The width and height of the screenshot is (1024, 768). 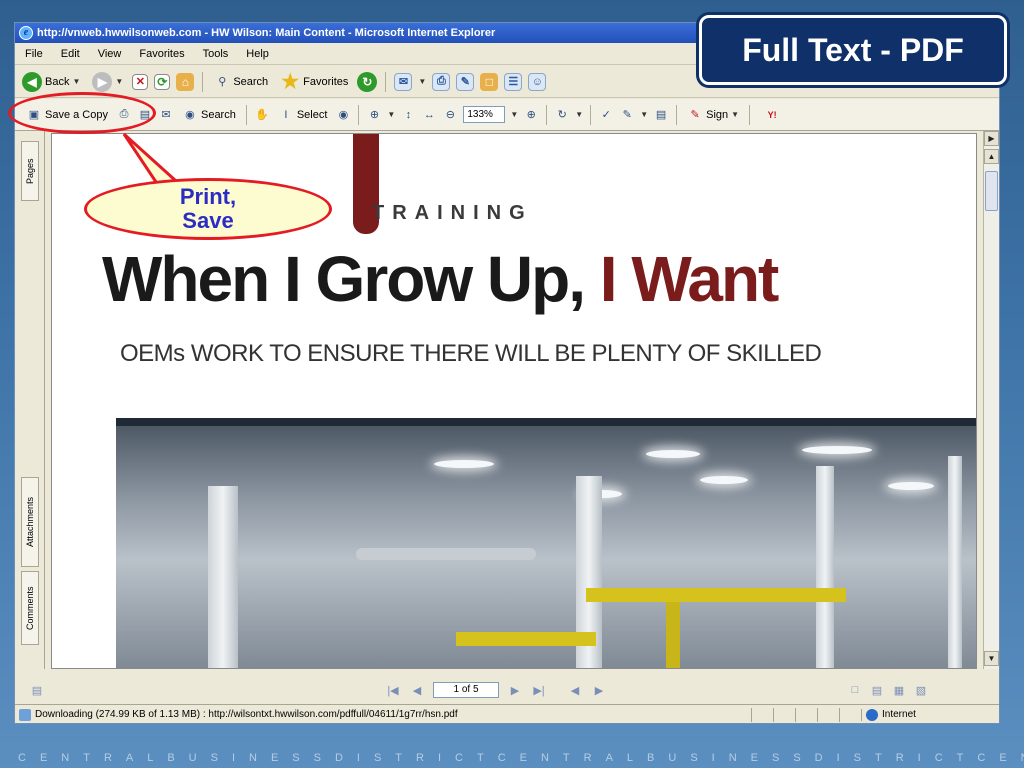 I want to click on ie-search-label: Search, so click(x=251, y=81).